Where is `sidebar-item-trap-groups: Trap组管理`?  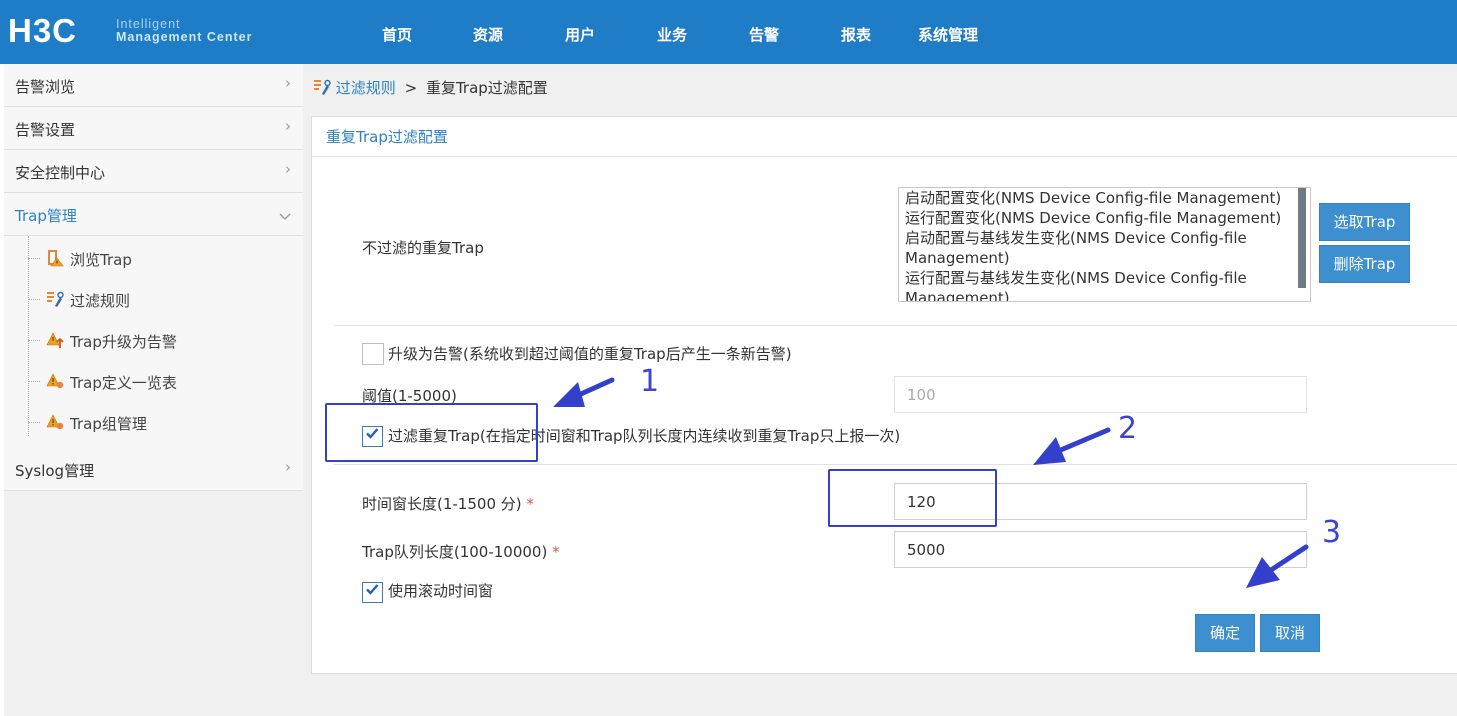
sidebar-item-trap-groups: Trap组管理 is located at coordinates (163, 423).